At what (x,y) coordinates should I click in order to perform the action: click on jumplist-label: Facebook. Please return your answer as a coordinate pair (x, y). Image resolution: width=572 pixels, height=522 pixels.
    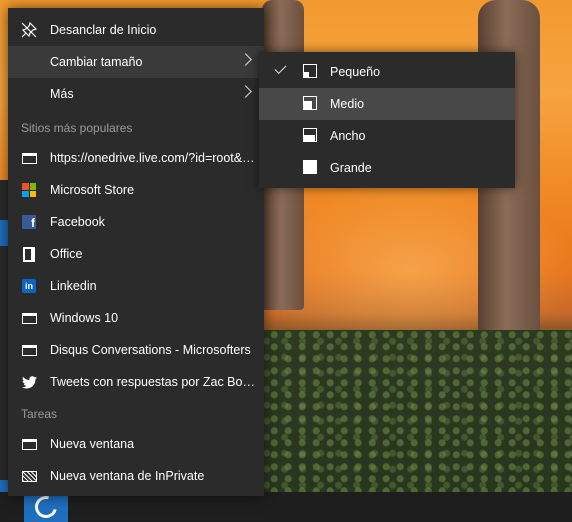
    Looking at the image, I should click on (77, 222).